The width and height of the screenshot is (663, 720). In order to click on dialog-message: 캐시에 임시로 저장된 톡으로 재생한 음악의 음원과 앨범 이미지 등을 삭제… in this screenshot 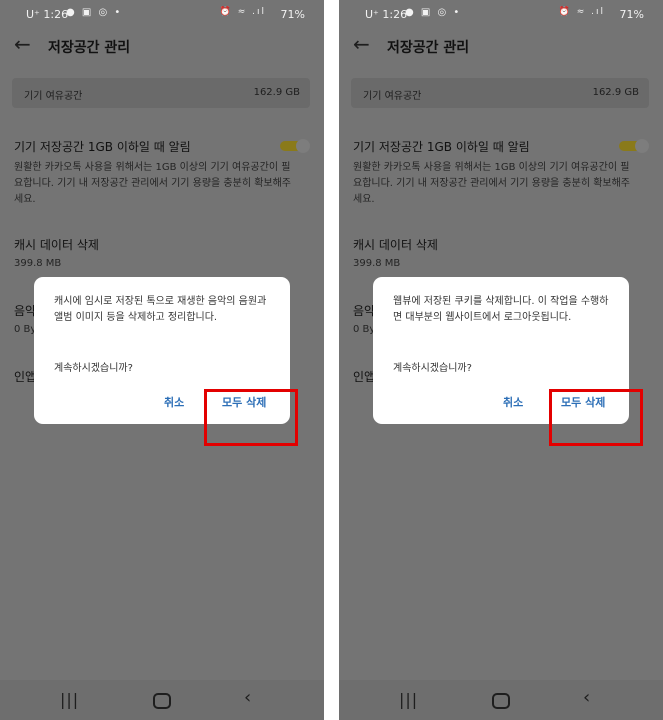, I will do `click(160, 309)`.